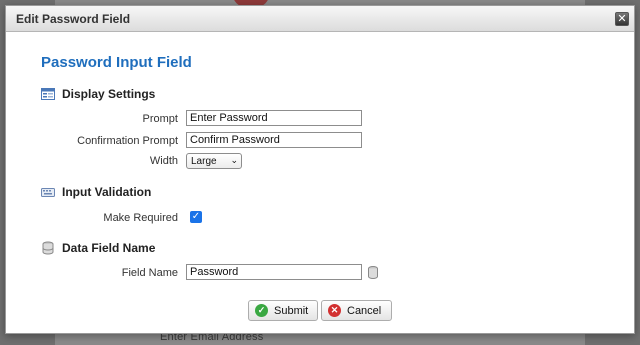  Describe the element at coordinates (149, 273) in the screenshot. I see `field-name-label: Field Name` at that location.